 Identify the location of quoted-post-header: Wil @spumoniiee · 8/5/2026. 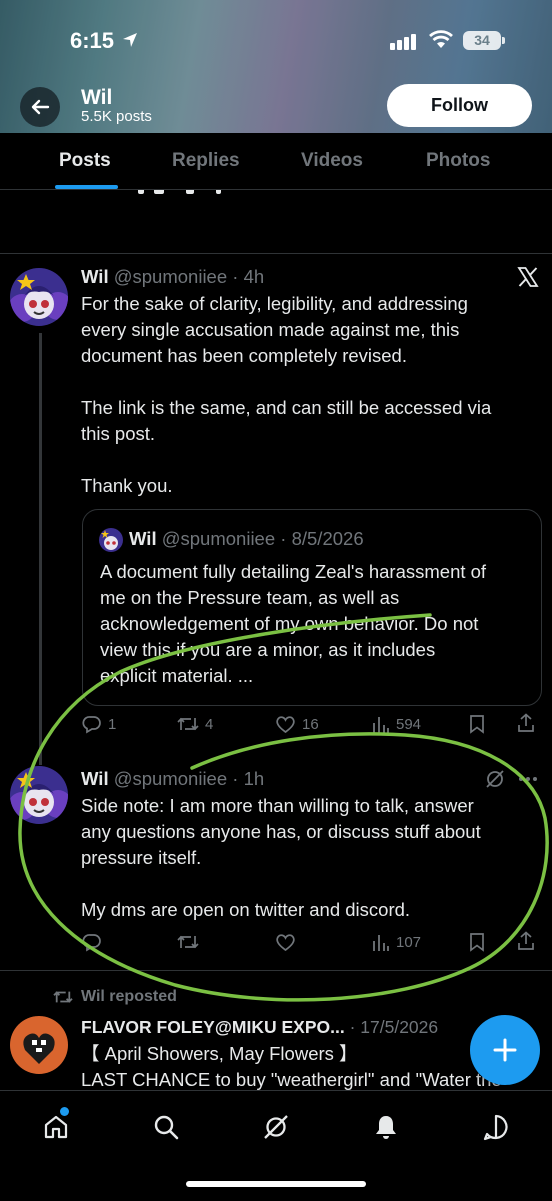
(246, 539).